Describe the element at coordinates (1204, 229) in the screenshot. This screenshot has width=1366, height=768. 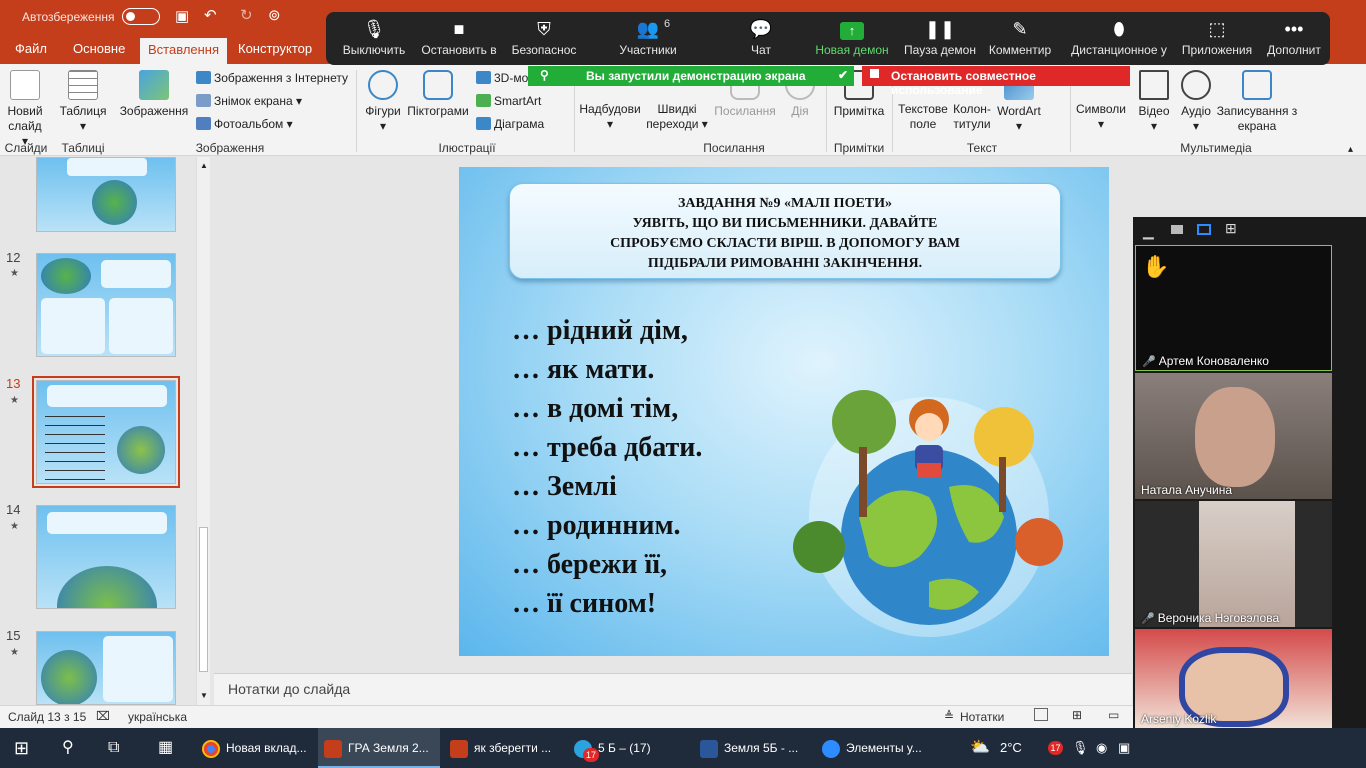
I see `strip-view-icon` at that location.